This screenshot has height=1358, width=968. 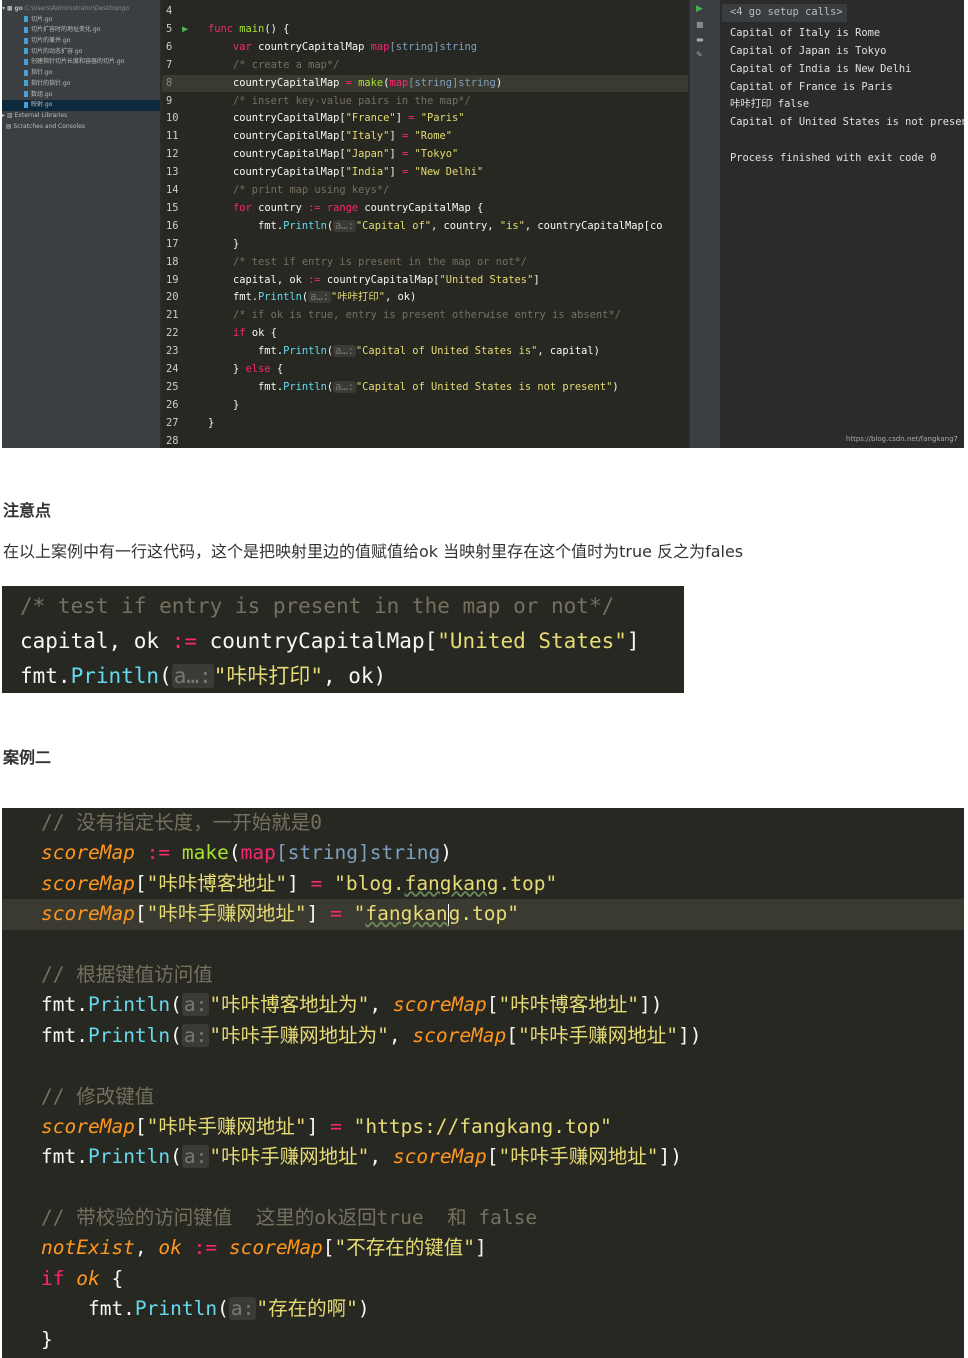 What do you see at coordinates (314, 46) in the screenshot?
I see `code-token: countryCapitalMap` at bounding box center [314, 46].